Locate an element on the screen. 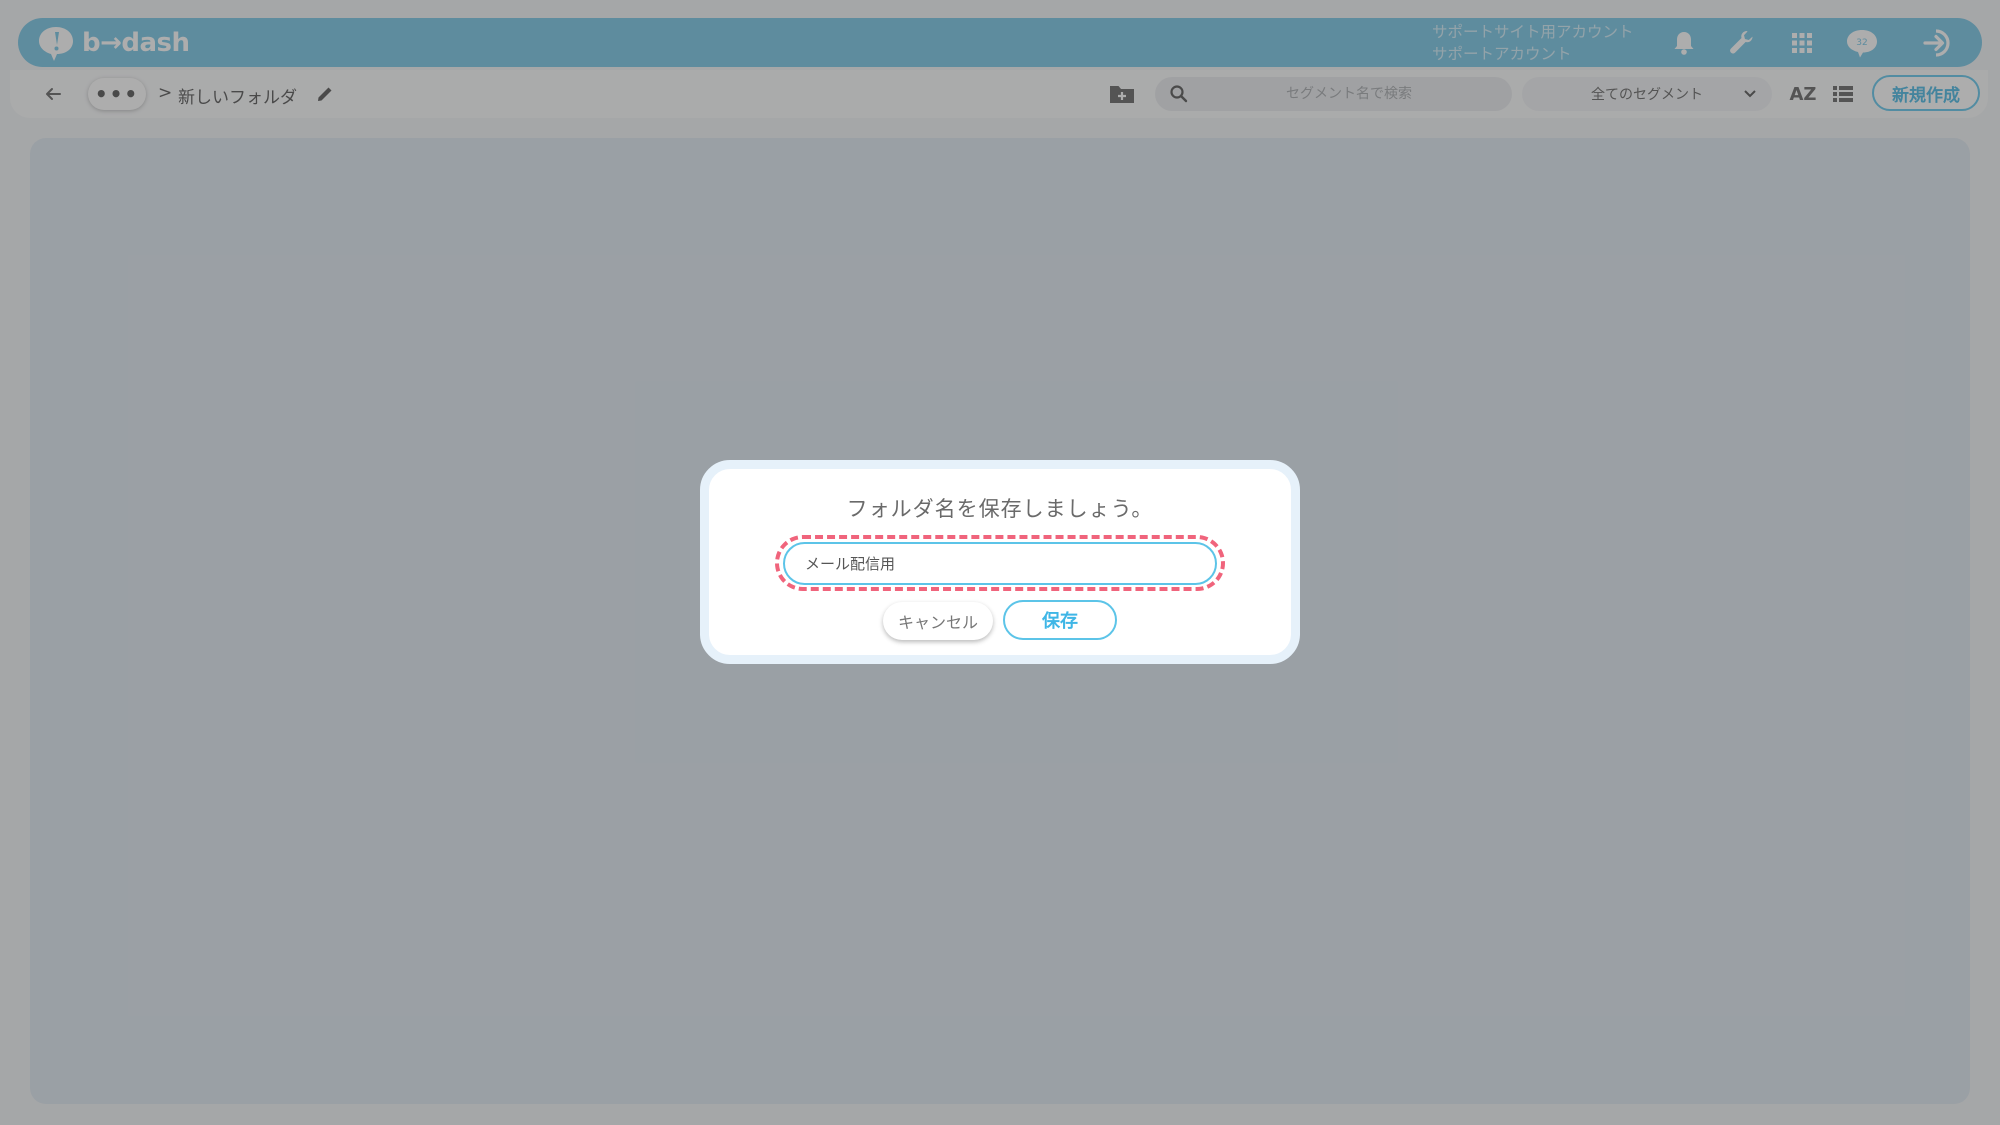 This screenshot has height=1125, width=2000. folder-name-highlight is located at coordinates (1000, 563).